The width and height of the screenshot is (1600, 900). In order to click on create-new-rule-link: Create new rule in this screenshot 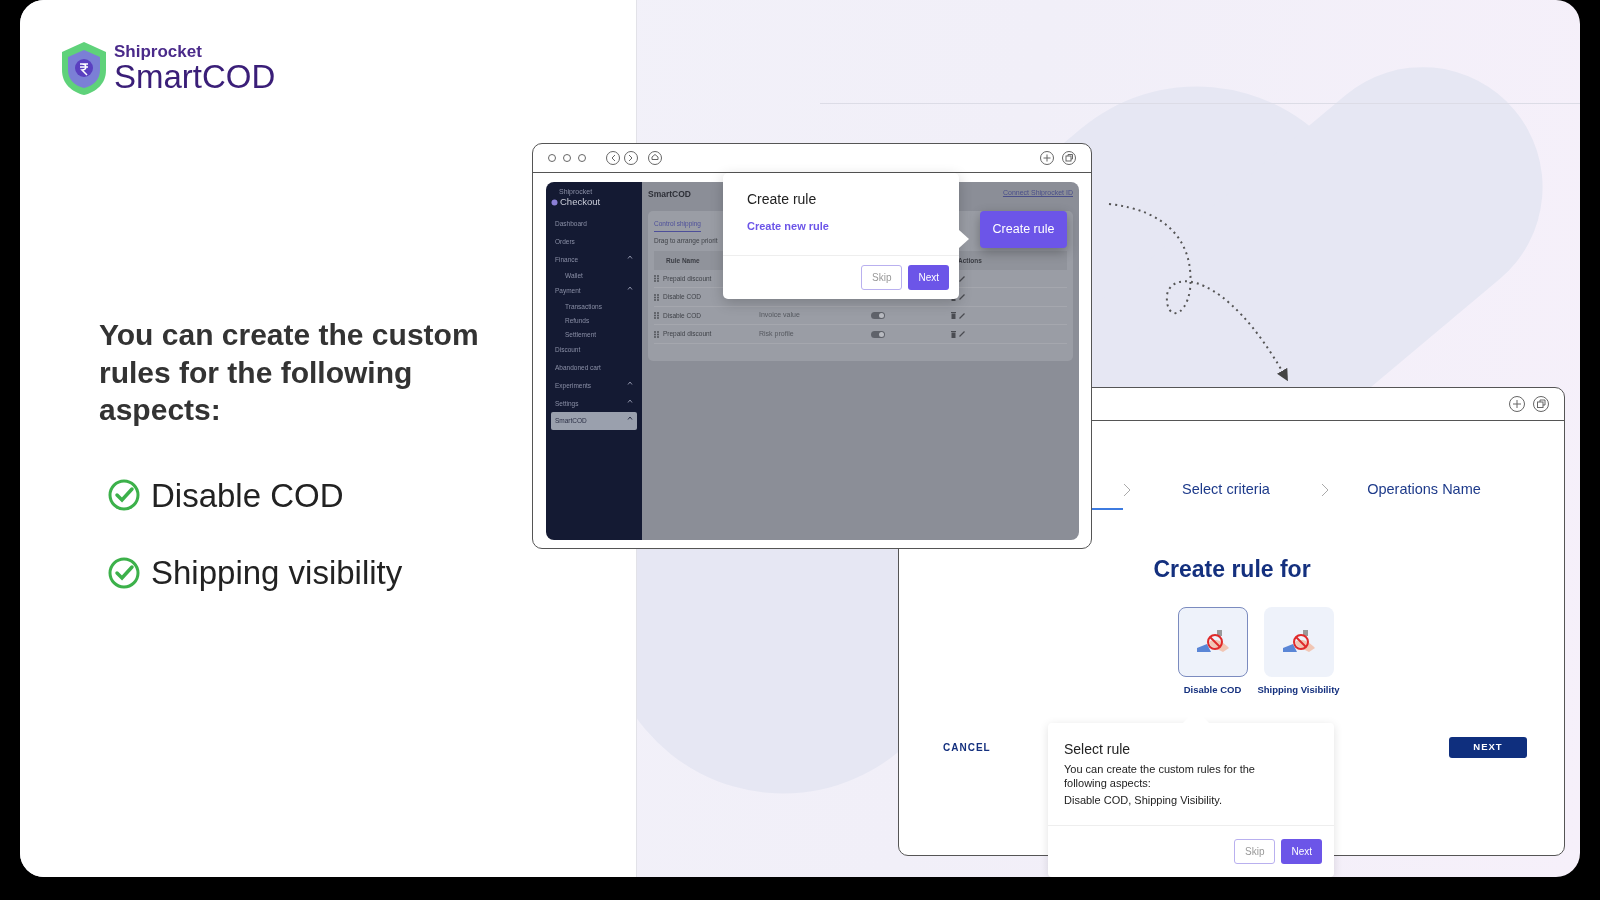, I will do `click(788, 226)`.